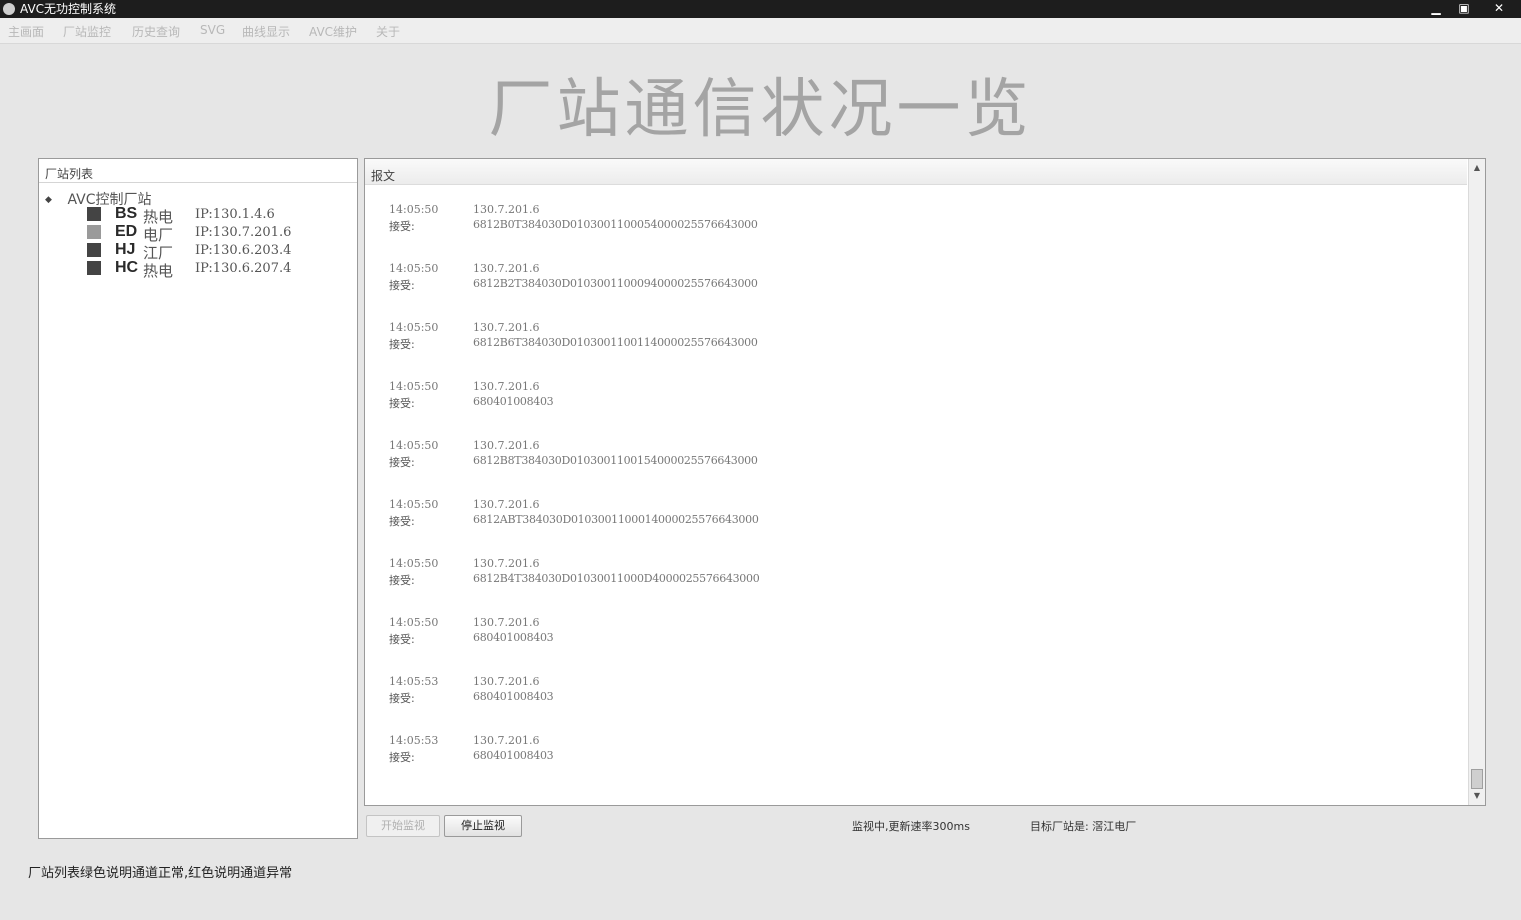 The width and height of the screenshot is (1521, 920). Describe the element at coordinates (26, 31) in the screenshot. I see `menu-item-main: 主画面` at that location.